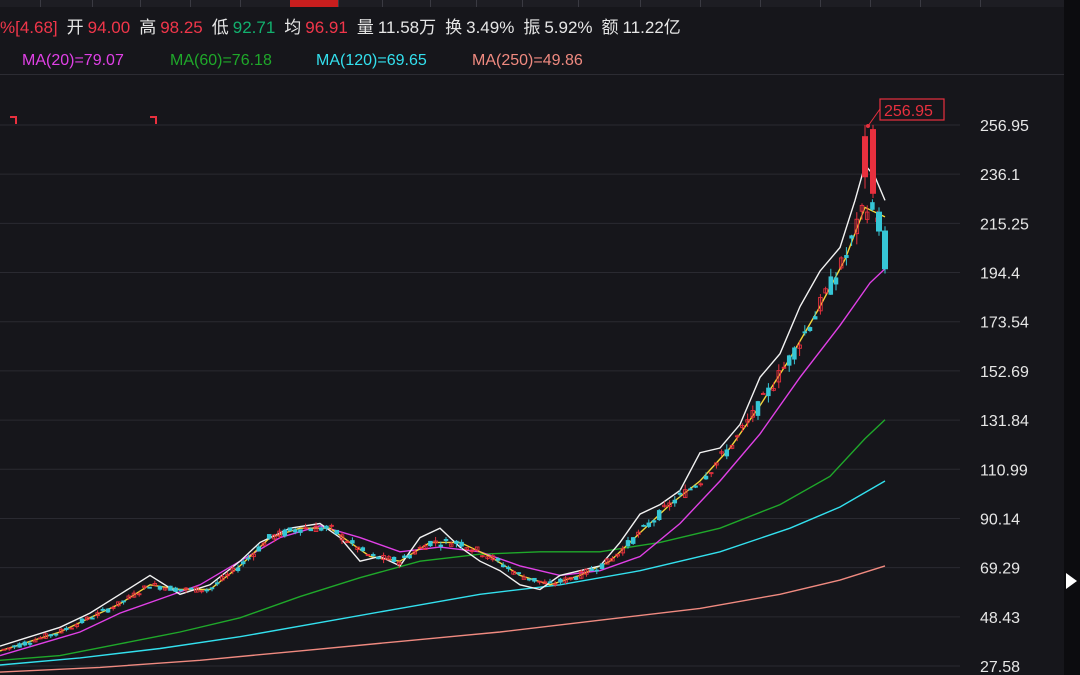 The height and width of the screenshot is (675, 1080). I want to click on quote-value: %[4.68], so click(29, 27).